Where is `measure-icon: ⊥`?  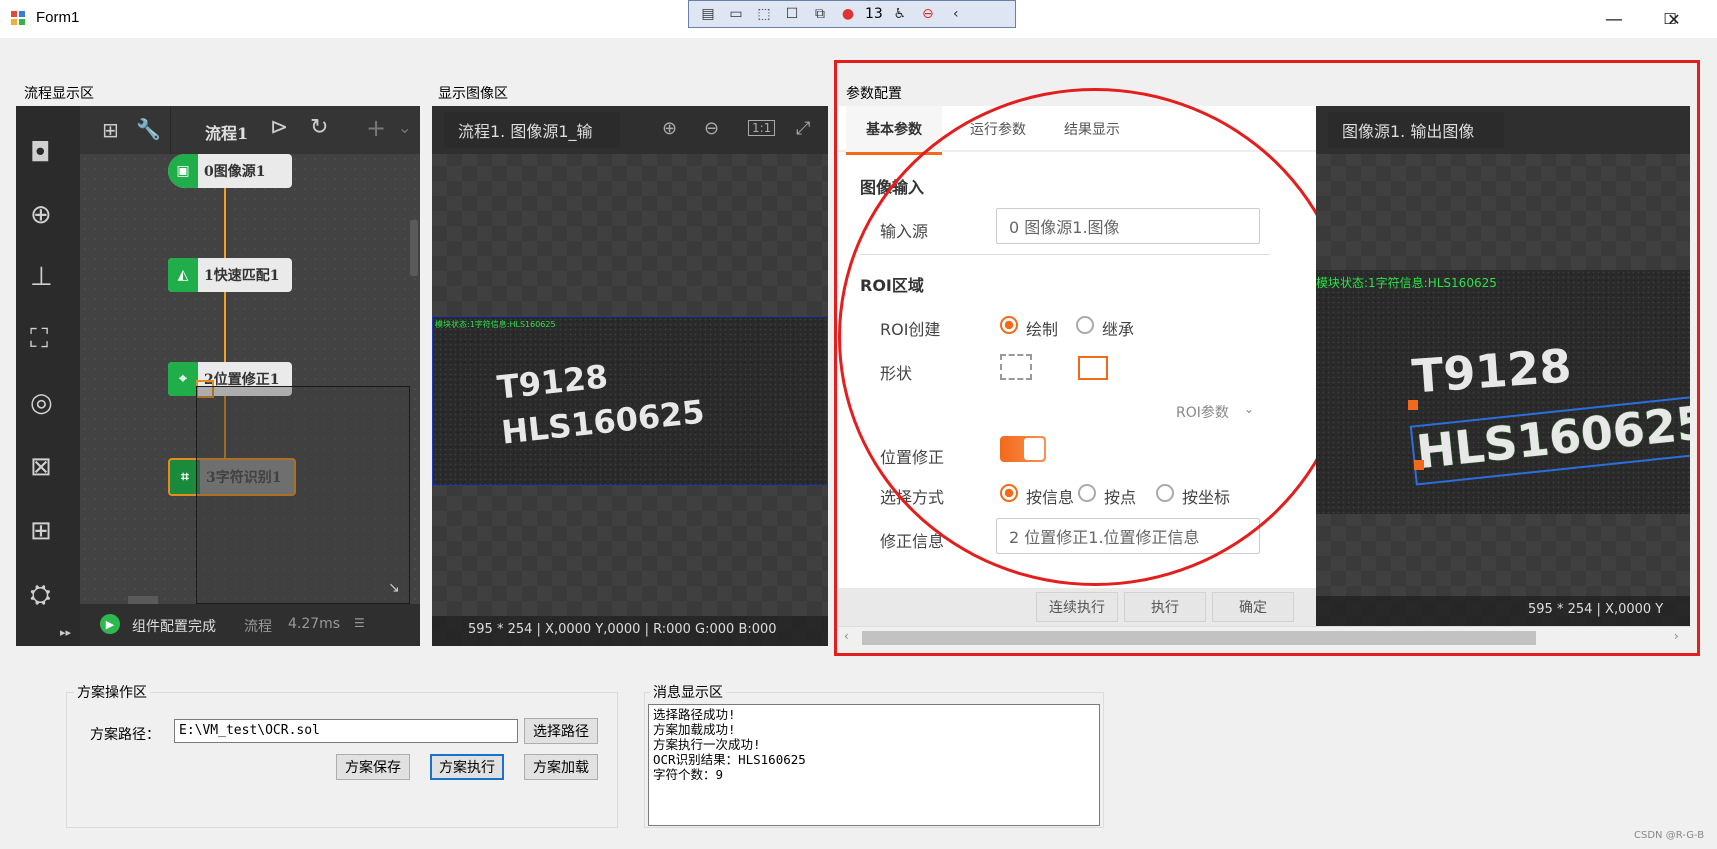 measure-icon: ⊥ is located at coordinates (48, 277).